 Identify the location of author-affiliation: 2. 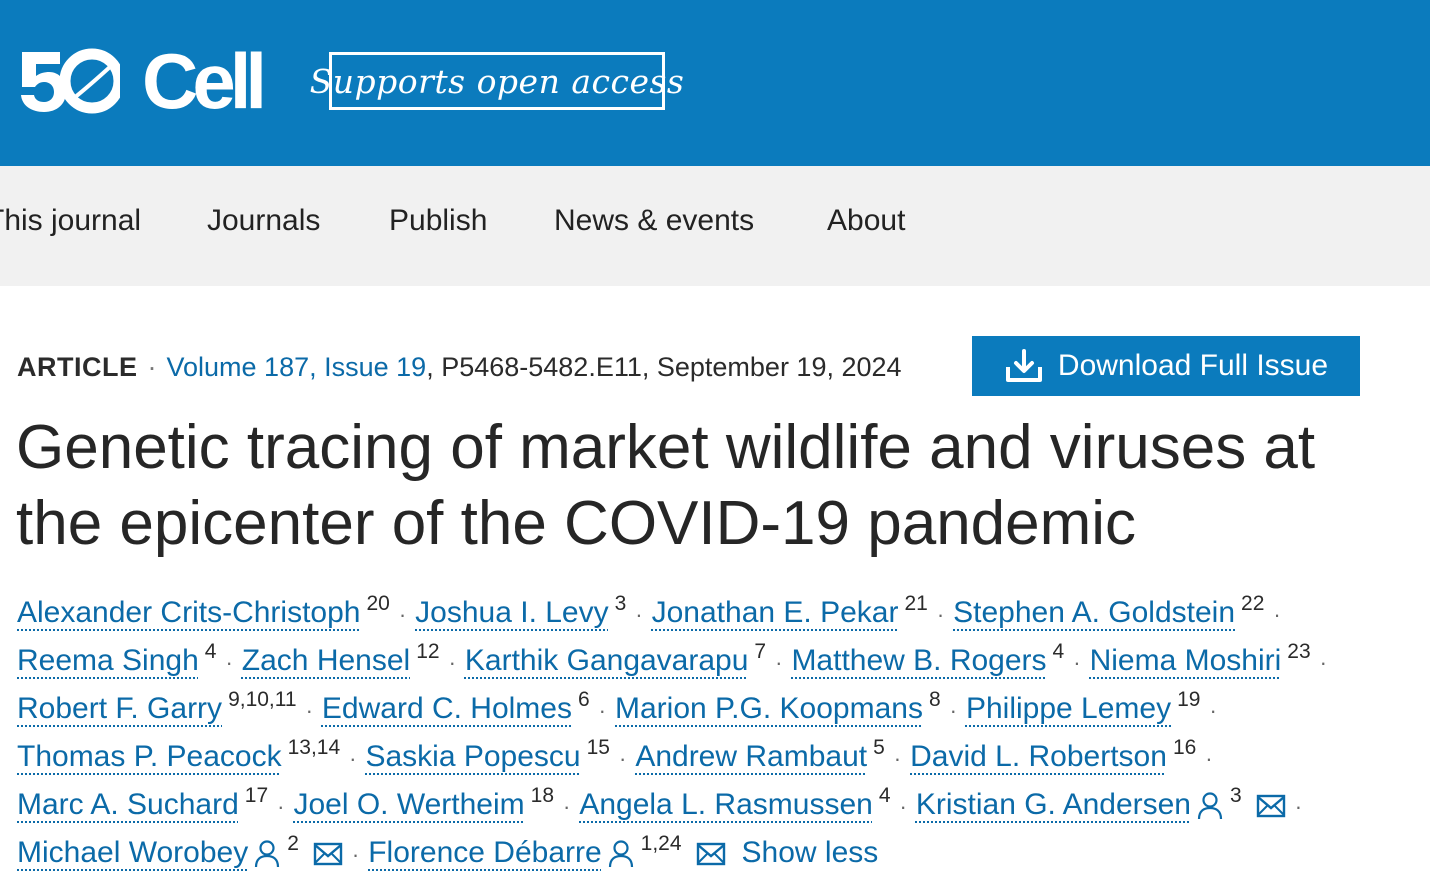
(293, 843).